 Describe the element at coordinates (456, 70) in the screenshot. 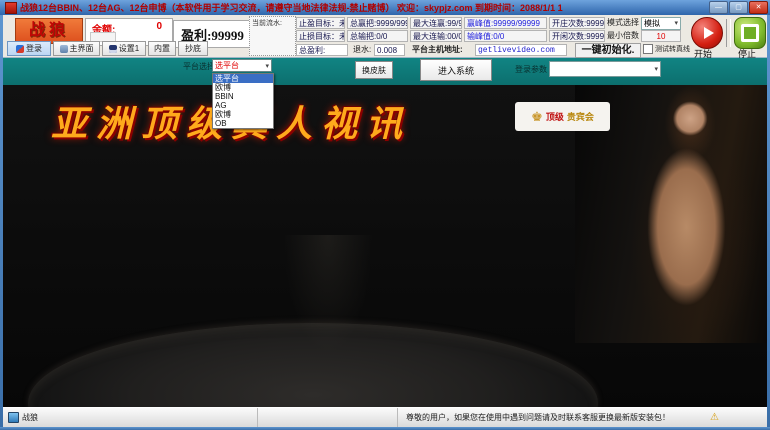

I see `enter-system-button: 进入系统` at that location.